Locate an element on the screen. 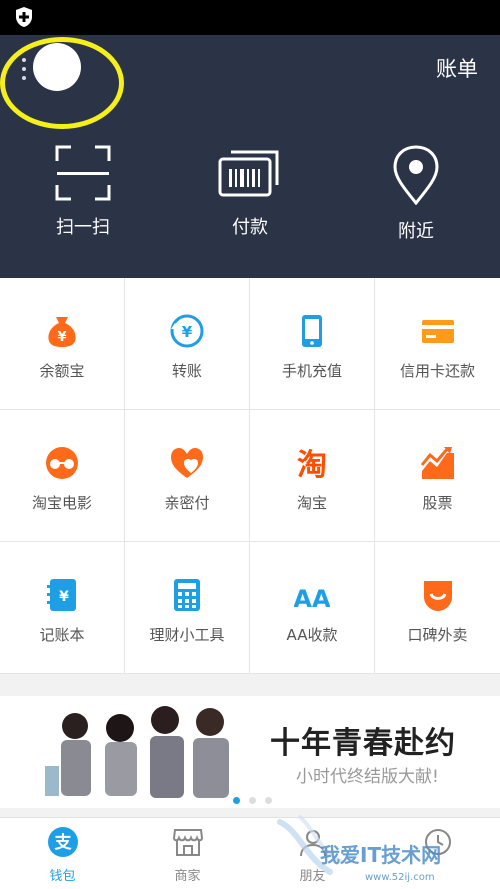 The width and height of the screenshot is (500, 889). wallet-icon: 支 is located at coordinates (62, 842).